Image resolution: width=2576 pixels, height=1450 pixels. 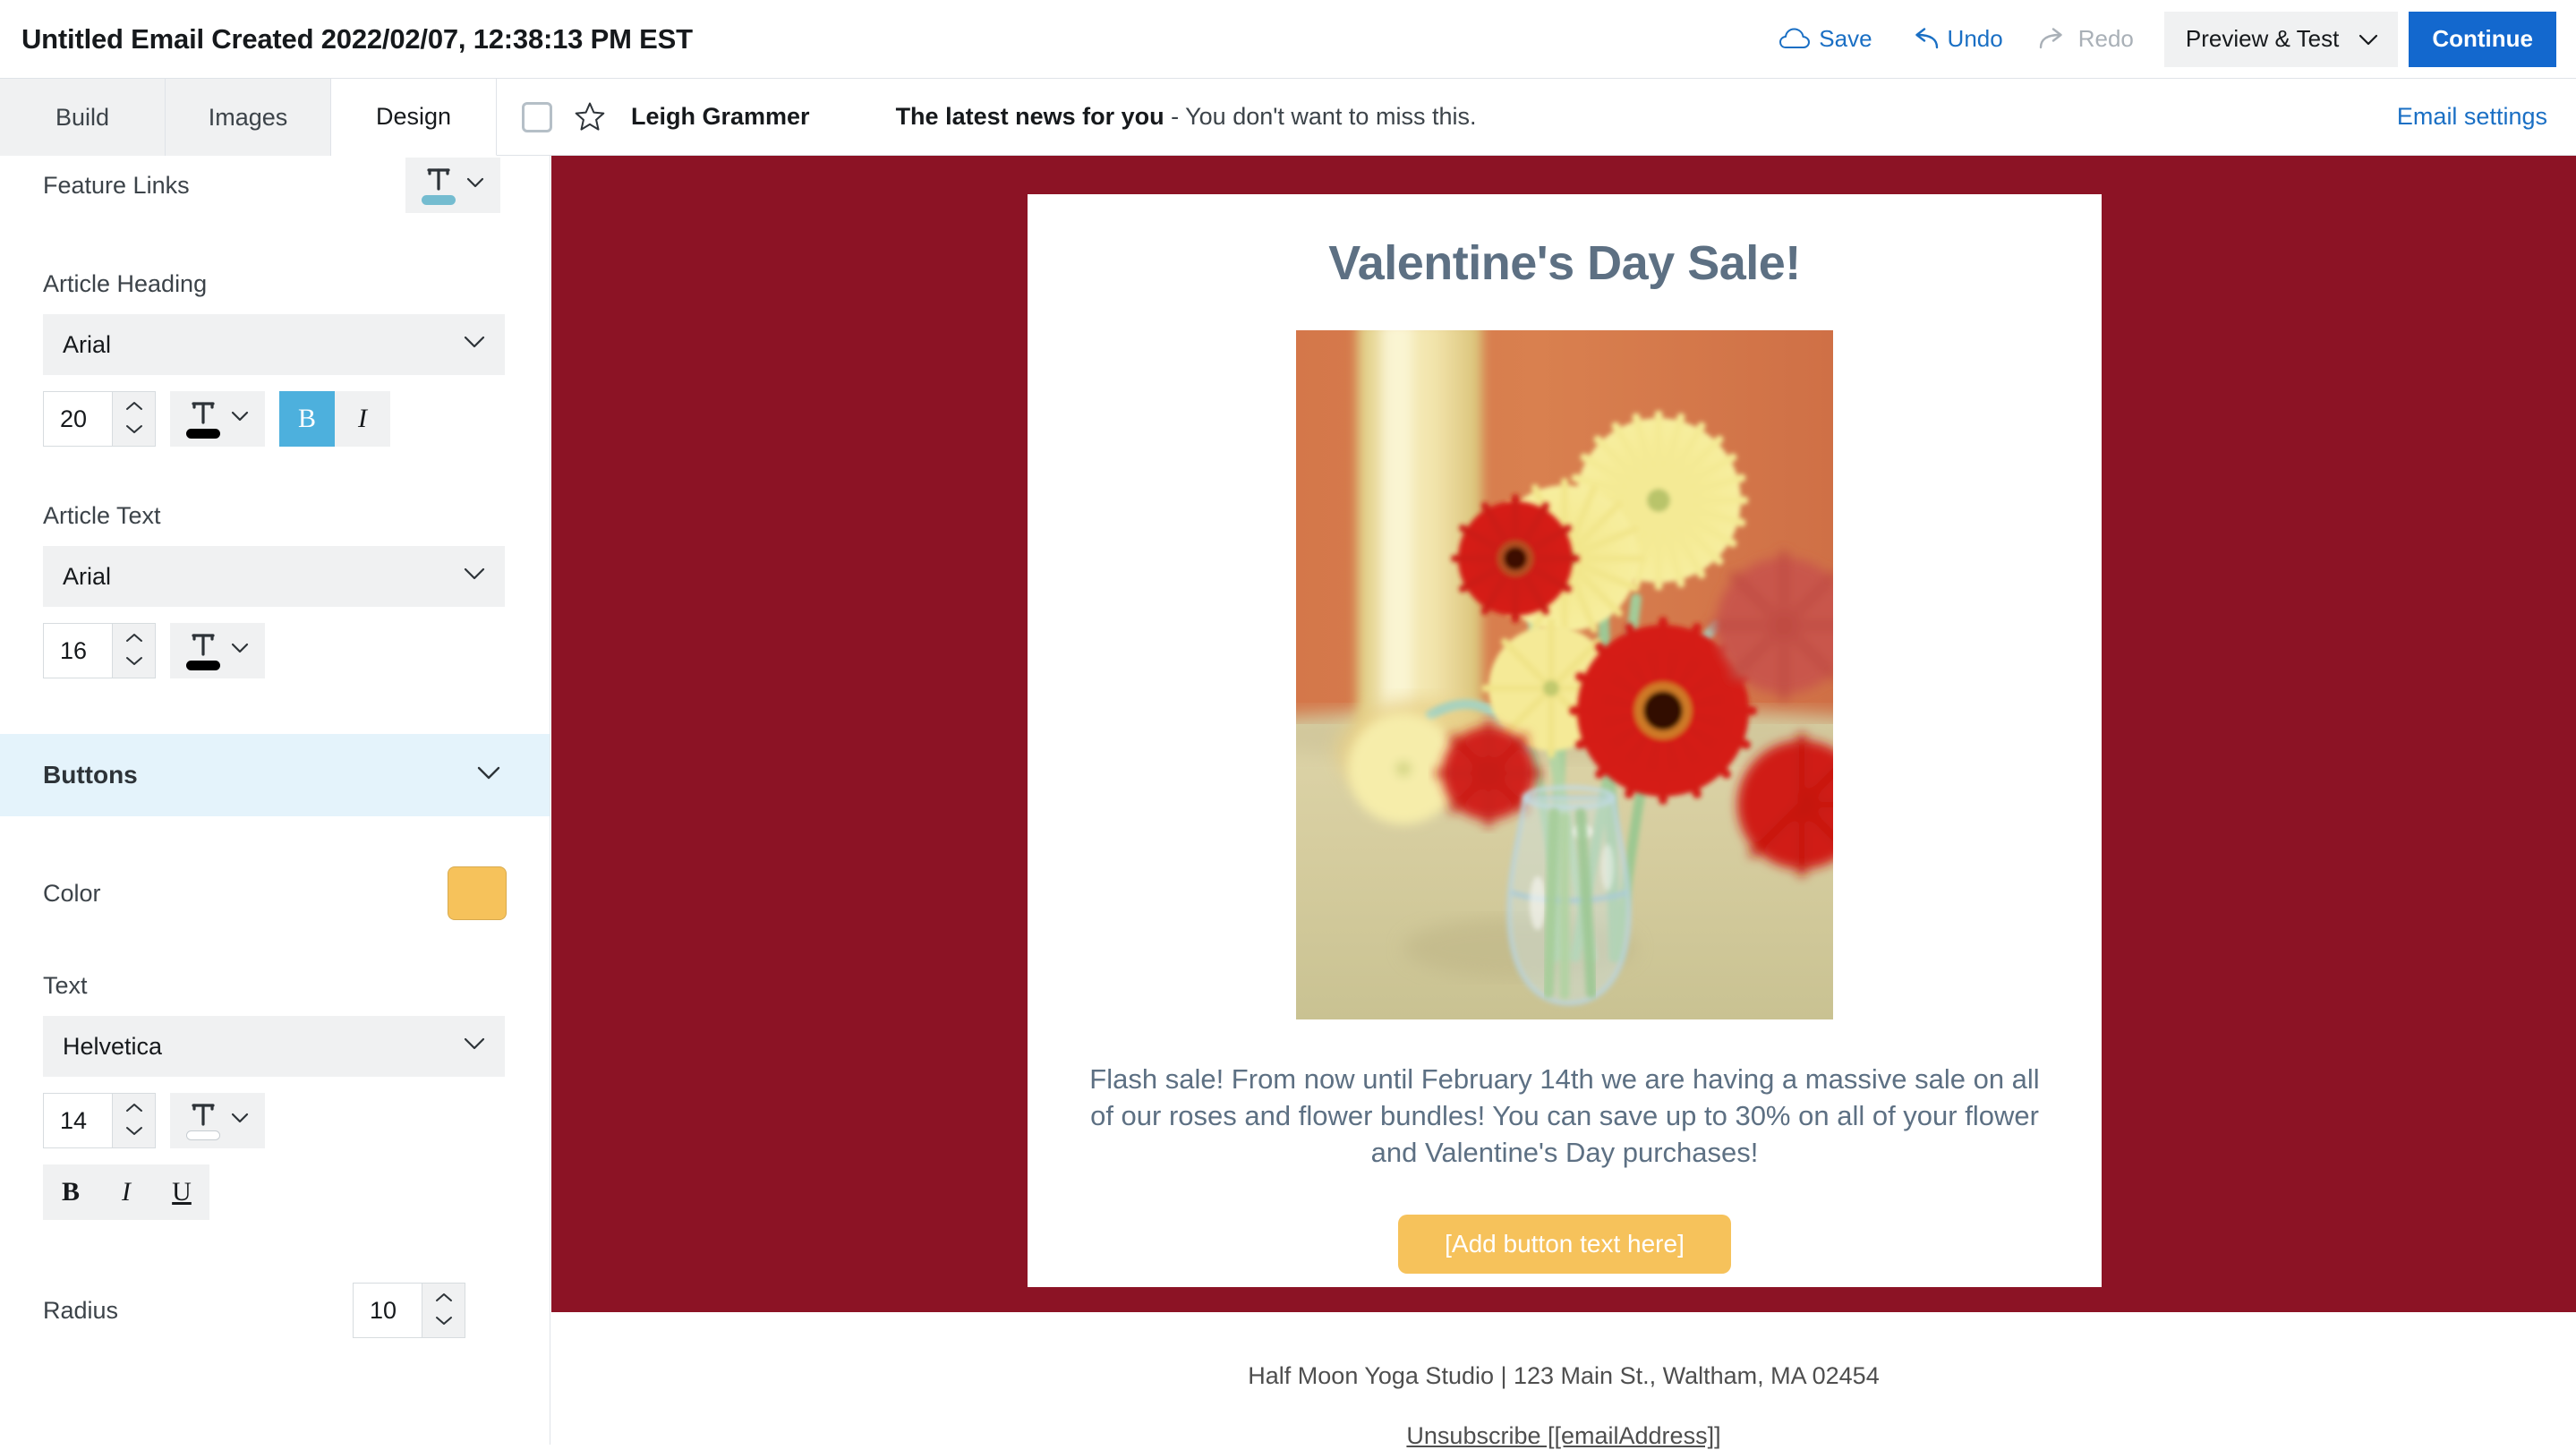 I want to click on article-heading-style-toggles: B I, so click(x=334, y=419).